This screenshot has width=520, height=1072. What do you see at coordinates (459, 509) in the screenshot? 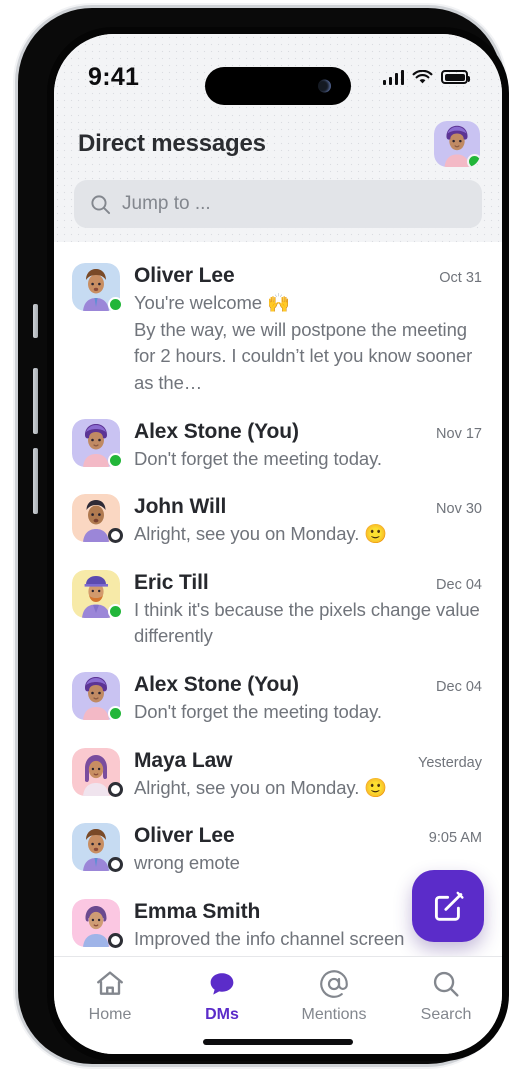
I see `conversation-timestamp: Nov 30` at bounding box center [459, 509].